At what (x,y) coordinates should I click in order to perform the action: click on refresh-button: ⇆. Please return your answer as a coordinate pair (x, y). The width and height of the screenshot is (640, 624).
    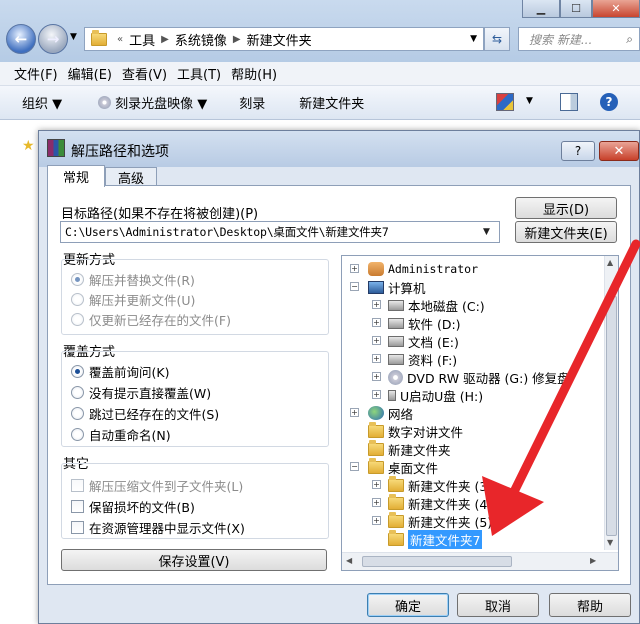
    Looking at the image, I should click on (497, 39).